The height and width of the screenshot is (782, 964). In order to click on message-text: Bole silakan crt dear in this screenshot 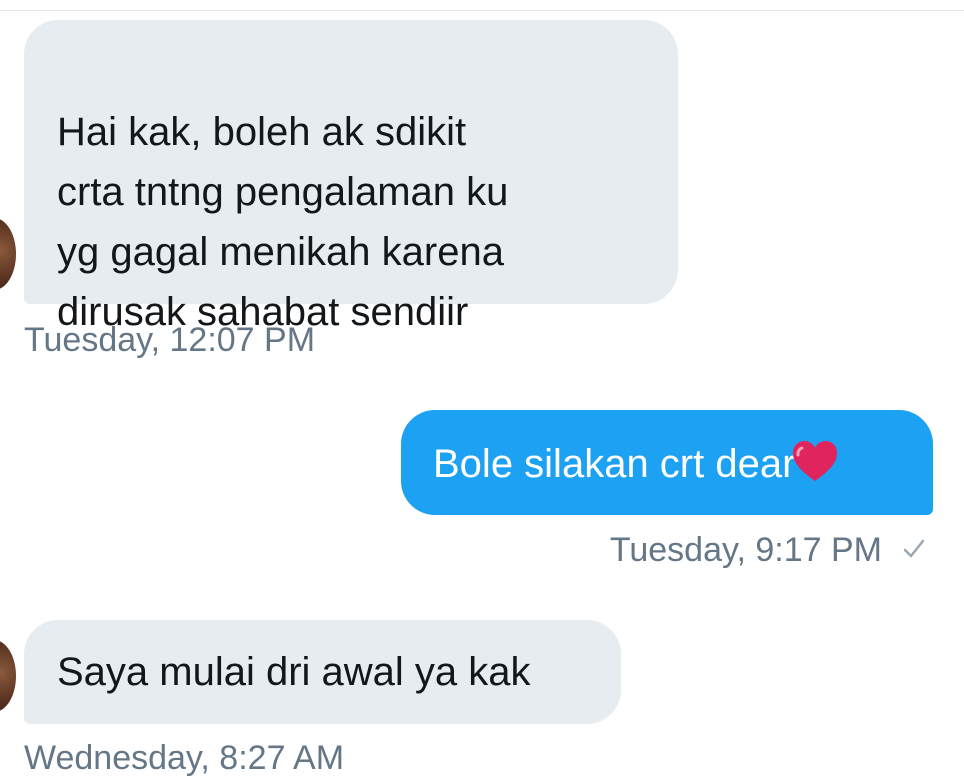, I will do `click(614, 464)`.